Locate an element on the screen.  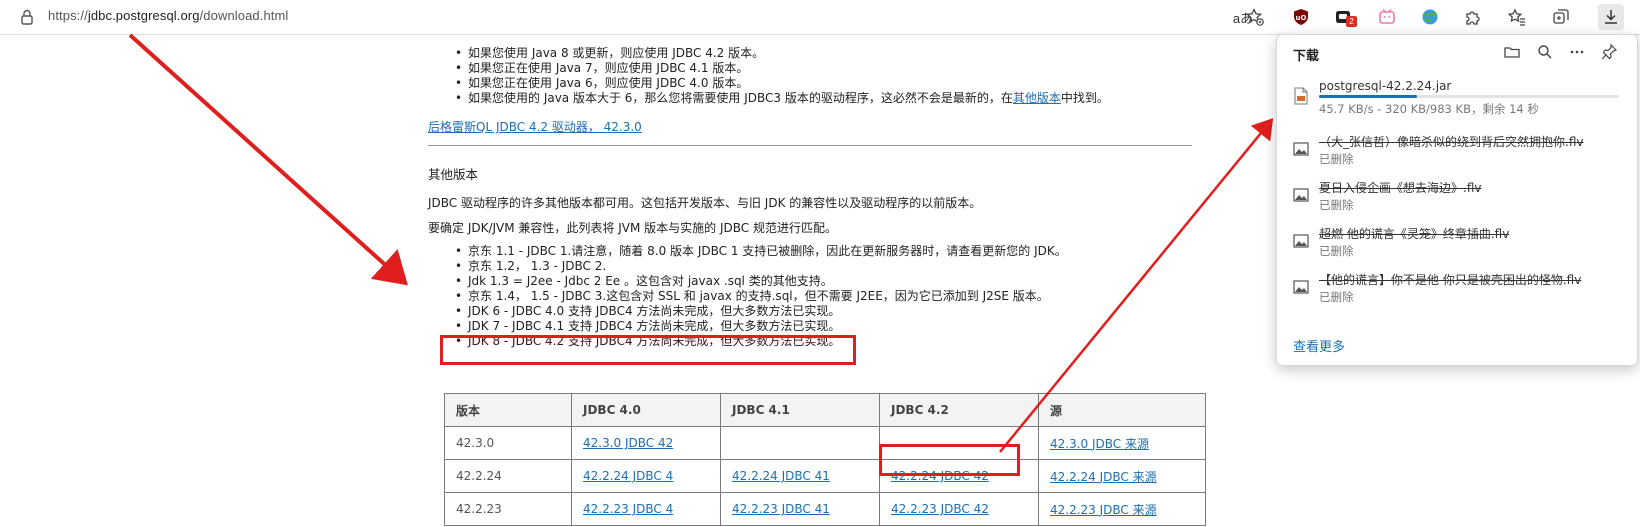
table-cell: 42.2.23 JDBC 4 is located at coordinates (646, 509).